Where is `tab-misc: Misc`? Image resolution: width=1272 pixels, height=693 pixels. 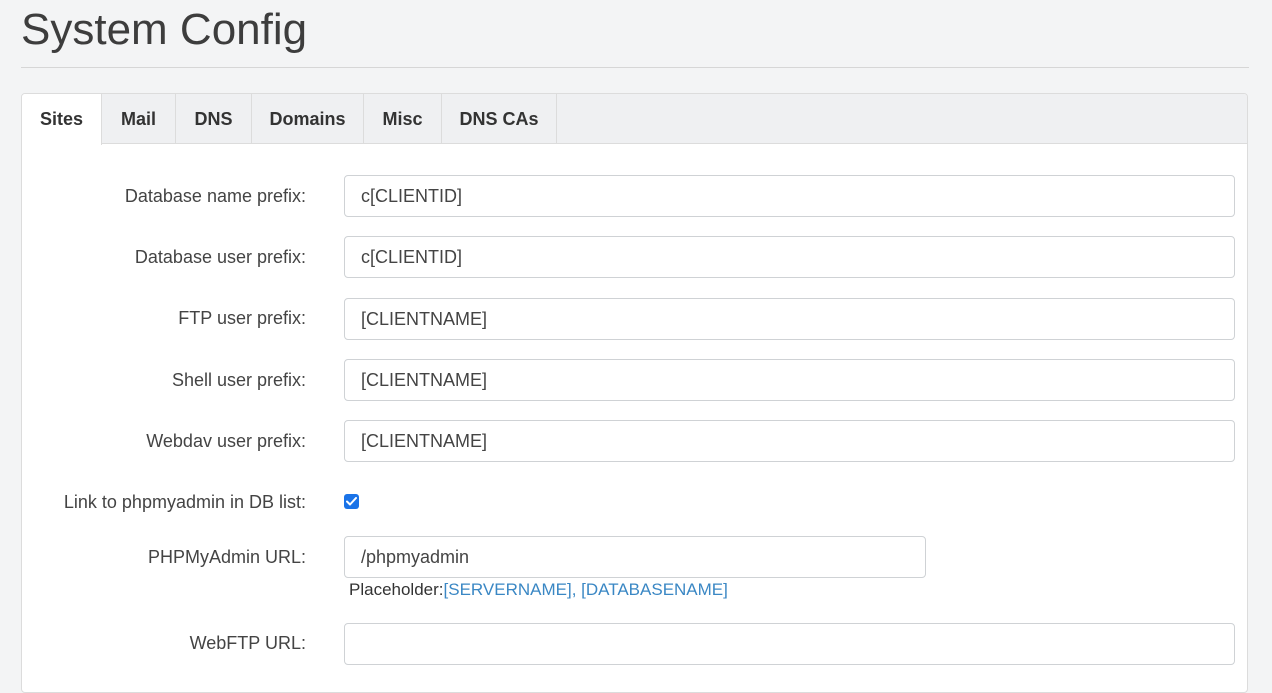 tab-misc: Misc is located at coordinates (403, 119).